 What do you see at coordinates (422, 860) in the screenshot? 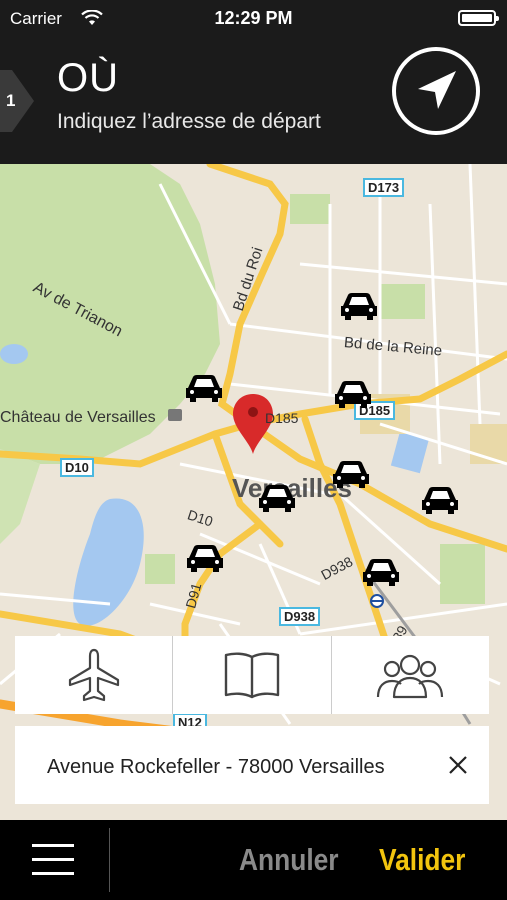
I see `validate-button: Valider` at bounding box center [422, 860].